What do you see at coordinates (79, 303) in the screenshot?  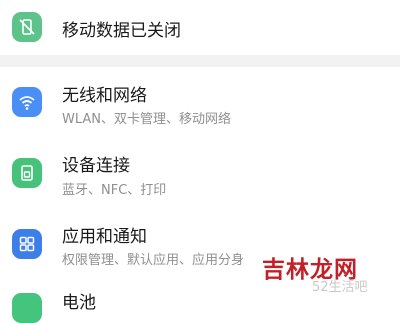 I see `settings-item-battery-title: 电池` at bounding box center [79, 303].